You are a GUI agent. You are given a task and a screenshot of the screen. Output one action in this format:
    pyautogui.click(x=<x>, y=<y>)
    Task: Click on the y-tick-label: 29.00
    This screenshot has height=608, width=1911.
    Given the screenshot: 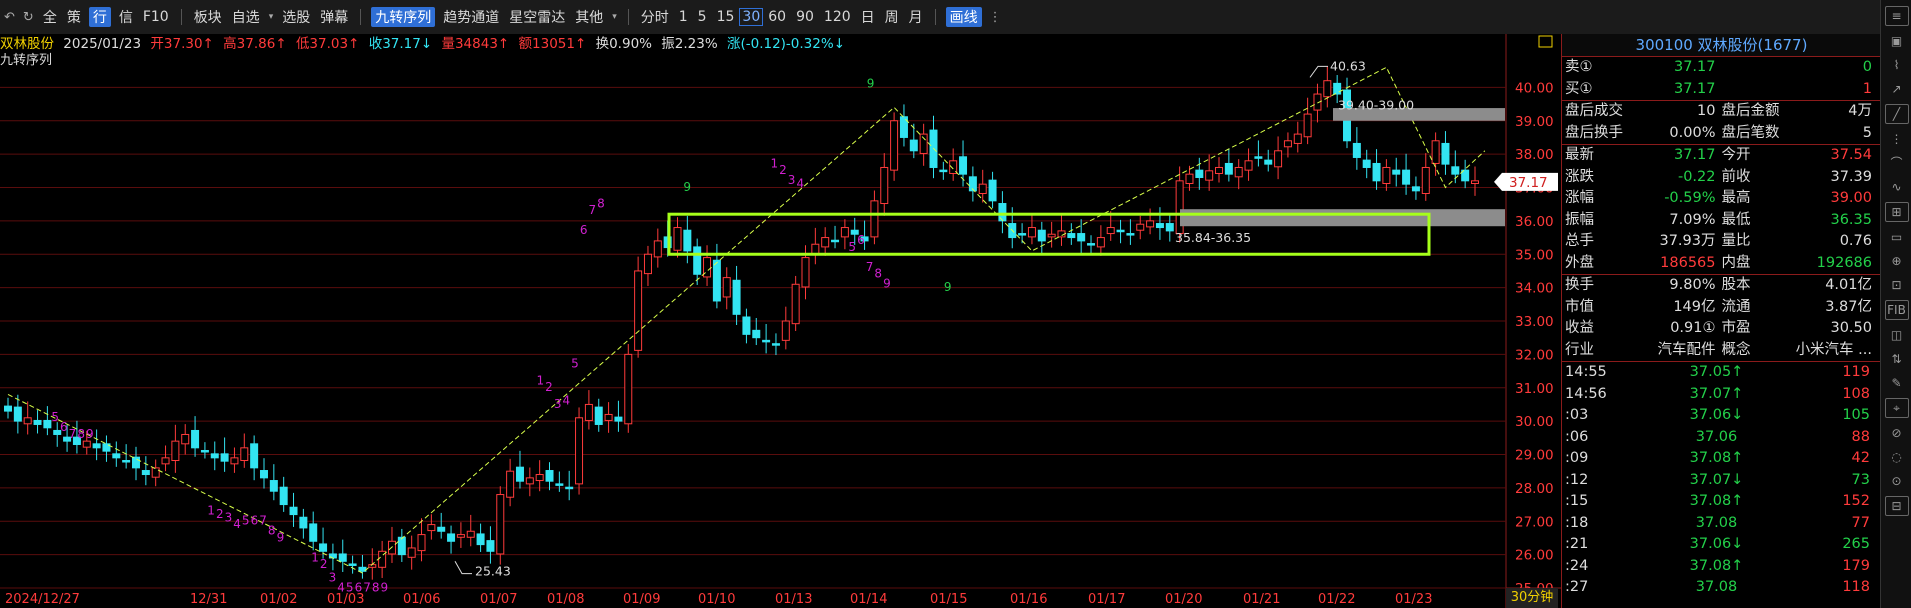 What is the action you would take?
    pyautogui.click(x=1534, y=456)
    